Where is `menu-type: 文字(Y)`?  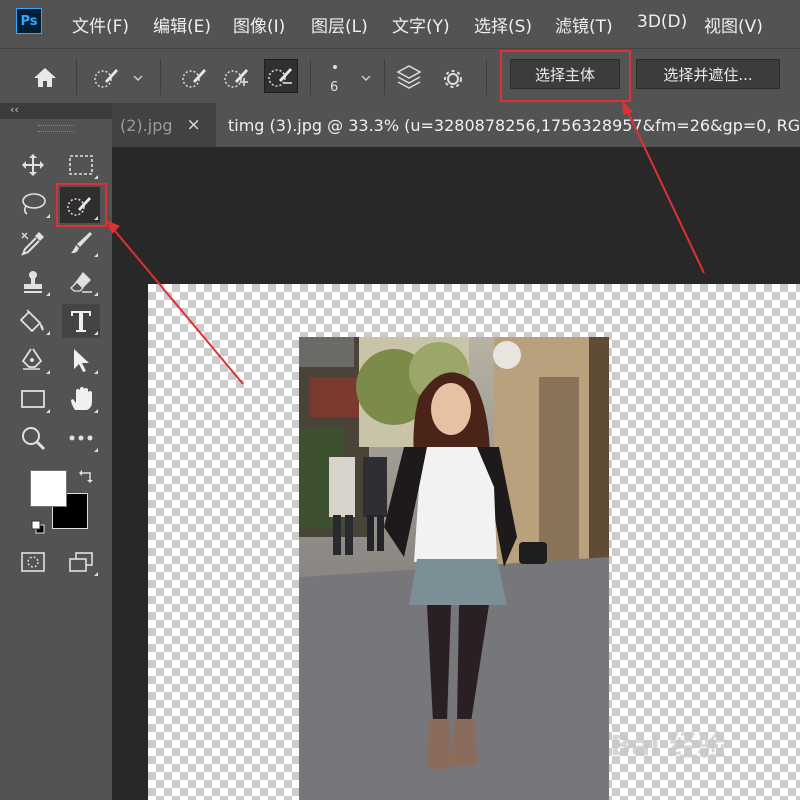 menu-type: 文字(Y) is located at coordinates (421, 24).